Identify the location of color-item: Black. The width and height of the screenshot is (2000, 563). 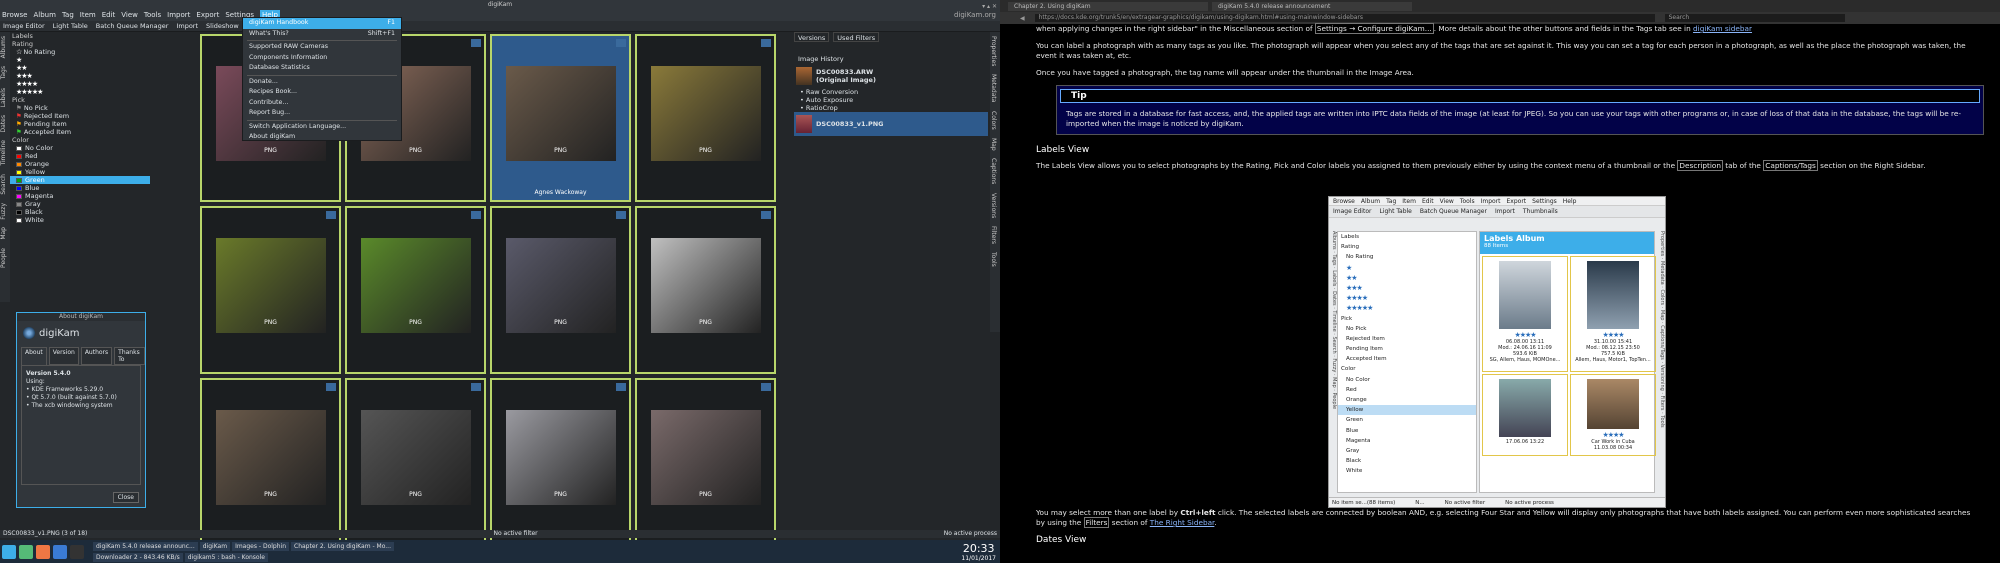
(80, 212).